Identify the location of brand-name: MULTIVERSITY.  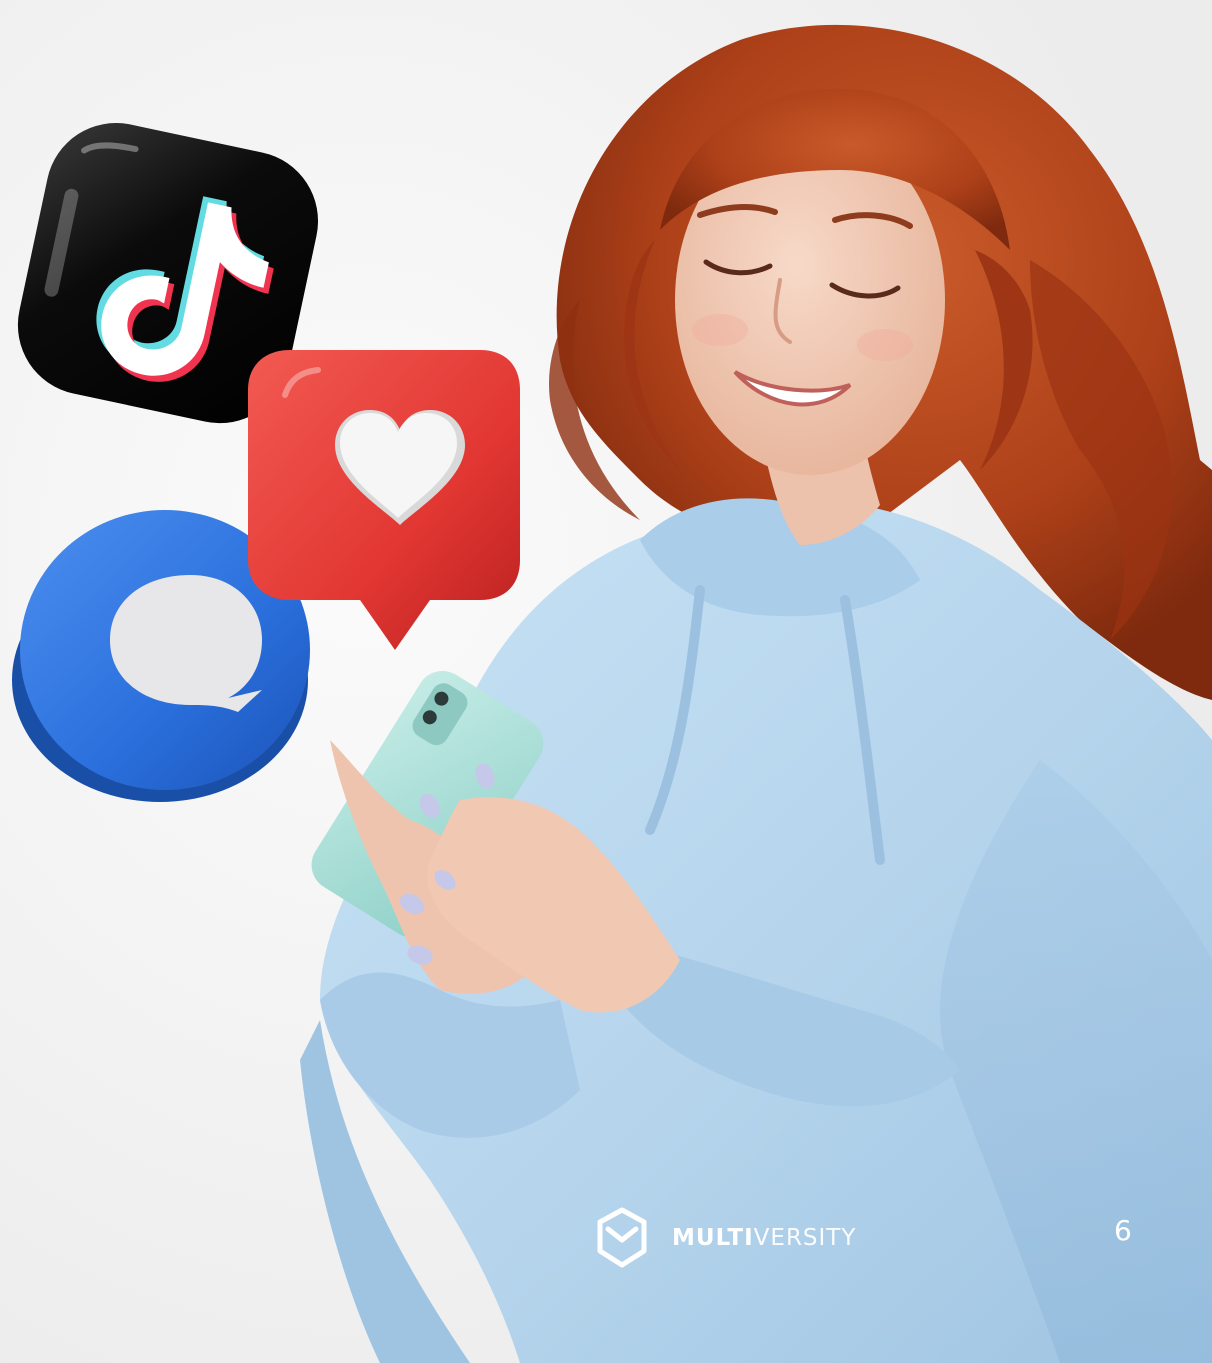
(764, 1238).